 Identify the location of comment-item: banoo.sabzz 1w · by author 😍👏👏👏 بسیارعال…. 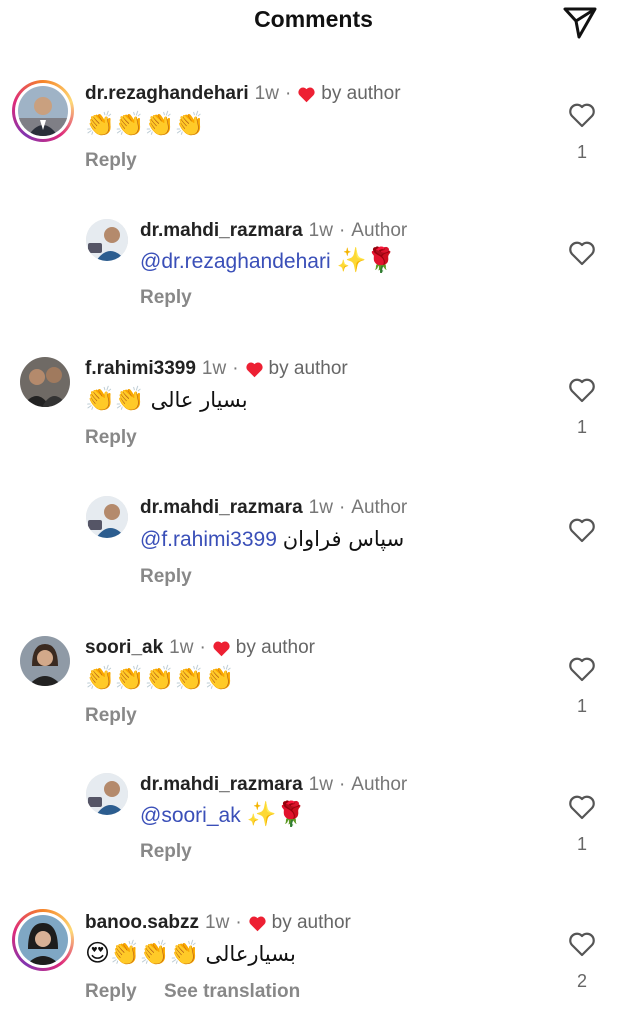
(313, 964).